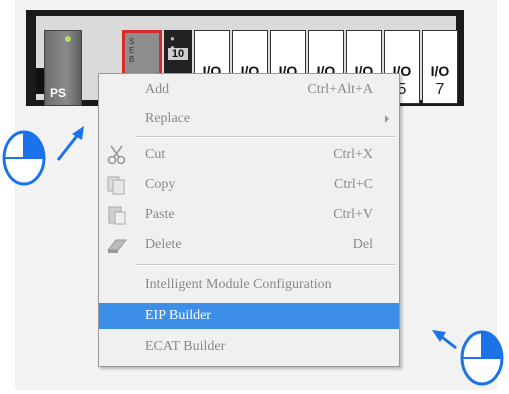  I want to click on menu-item-shortcut: Ctrl+Alt+A, so click(340, 89).